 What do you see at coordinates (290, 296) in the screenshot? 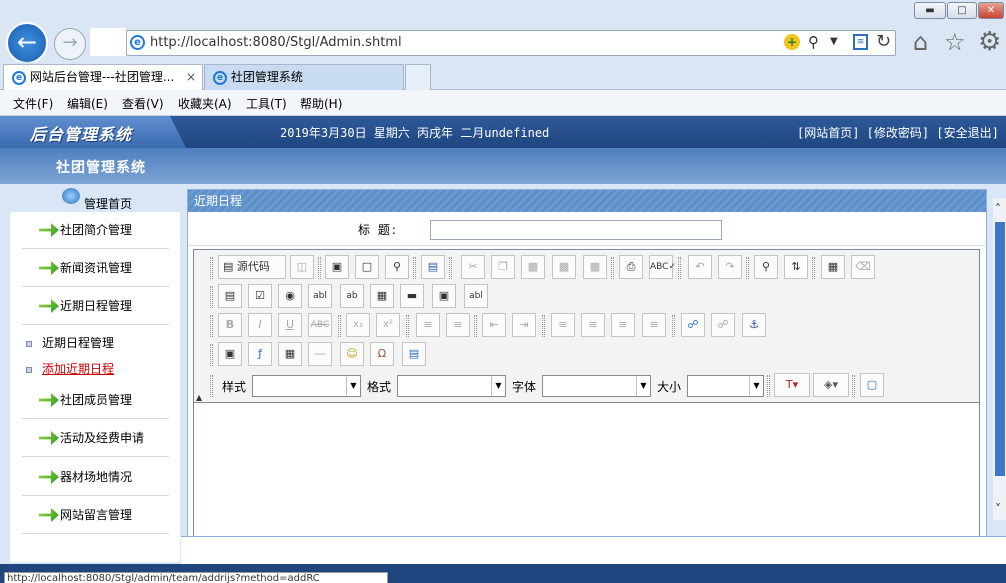
I see `radio-icon: ◉` at bounding box center [290, 296].